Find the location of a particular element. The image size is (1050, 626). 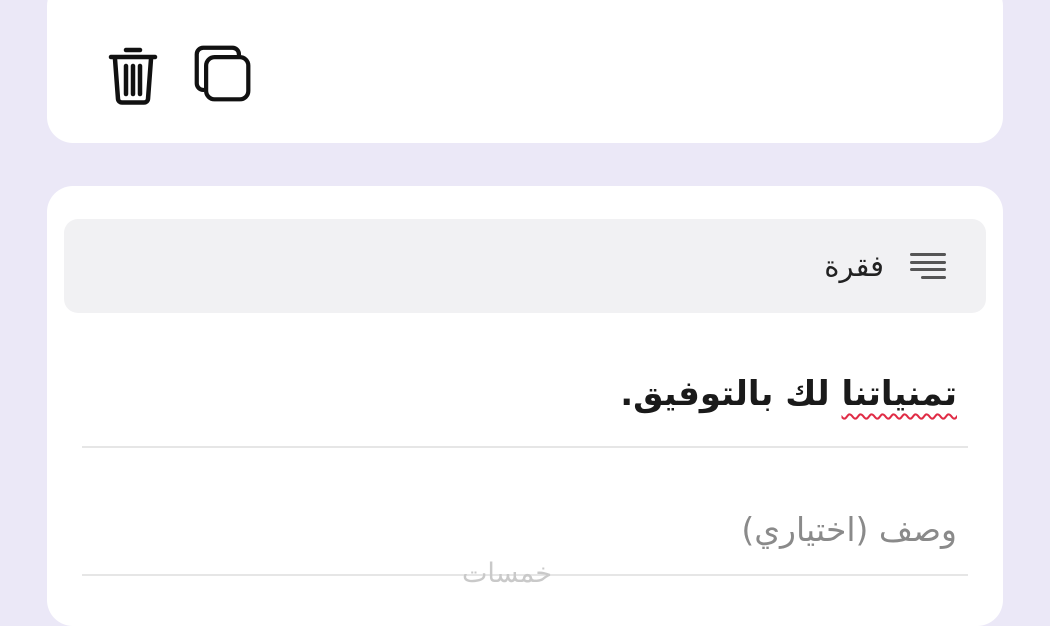

description-input is located at coordinates (525, 529).